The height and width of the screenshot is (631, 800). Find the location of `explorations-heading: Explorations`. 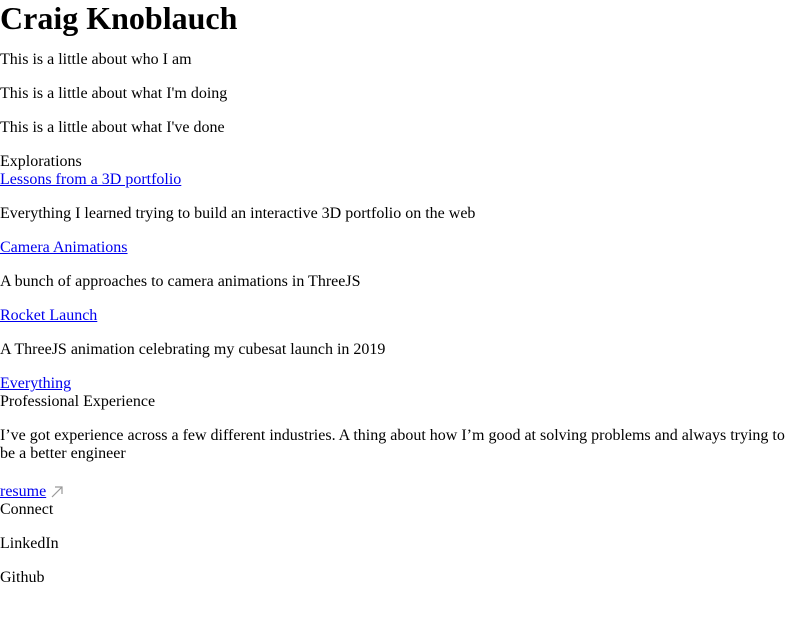

explorations-heading: Explorations is located at coordinates (41, 161).